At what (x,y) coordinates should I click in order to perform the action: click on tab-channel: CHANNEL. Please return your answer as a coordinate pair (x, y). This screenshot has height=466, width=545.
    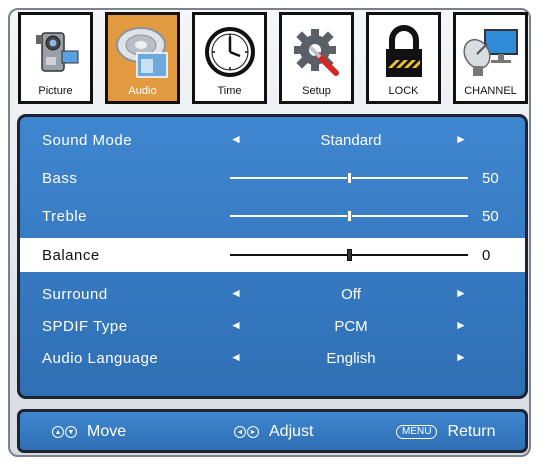
    Looking at the image, I should click on (490, 58).